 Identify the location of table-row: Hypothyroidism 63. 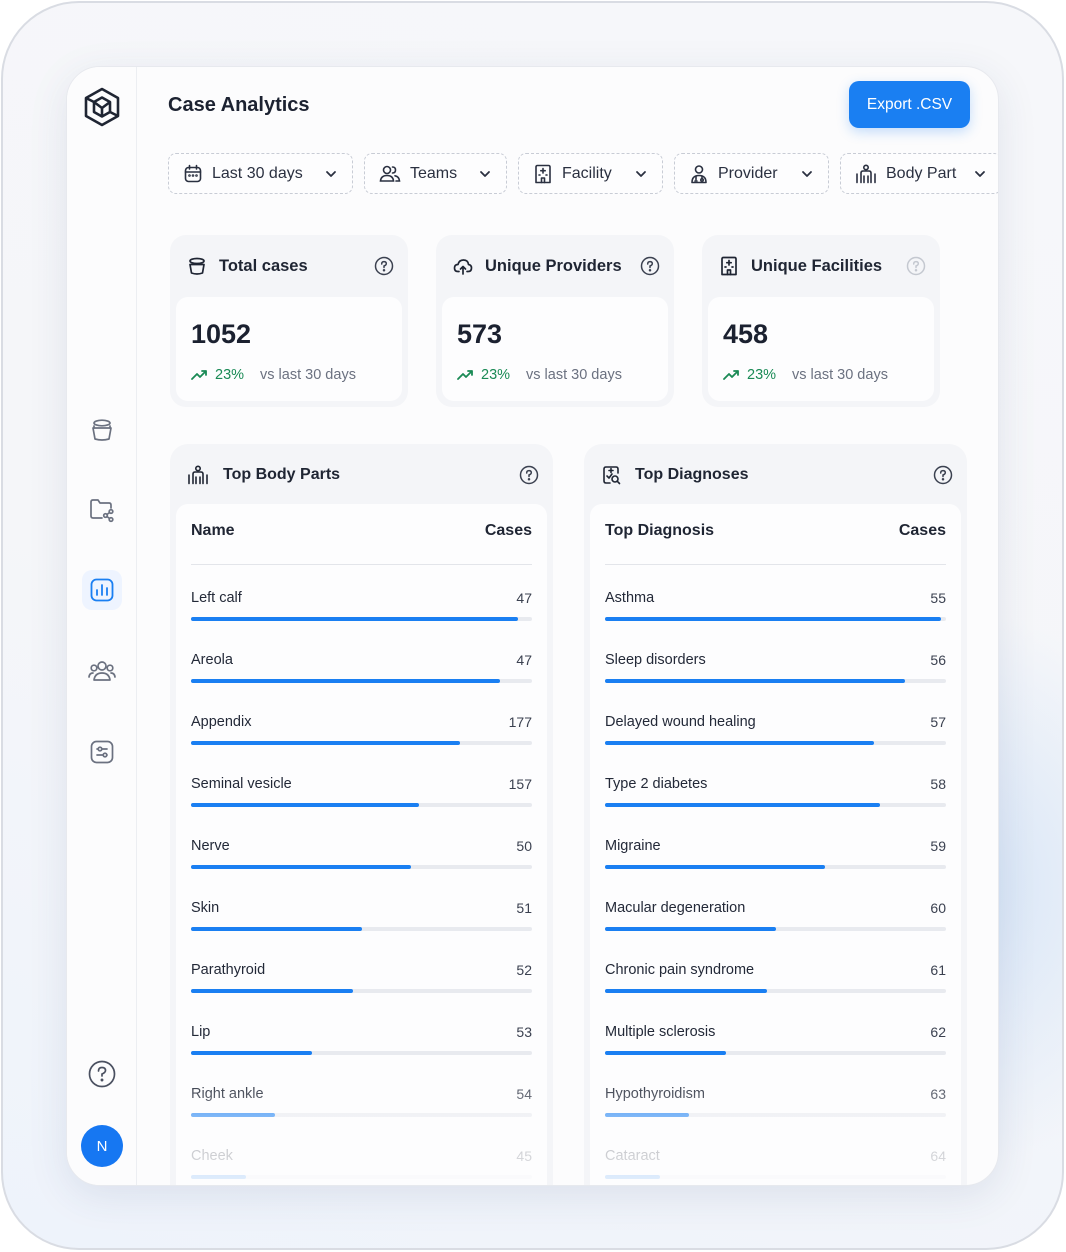
(775, 1106).